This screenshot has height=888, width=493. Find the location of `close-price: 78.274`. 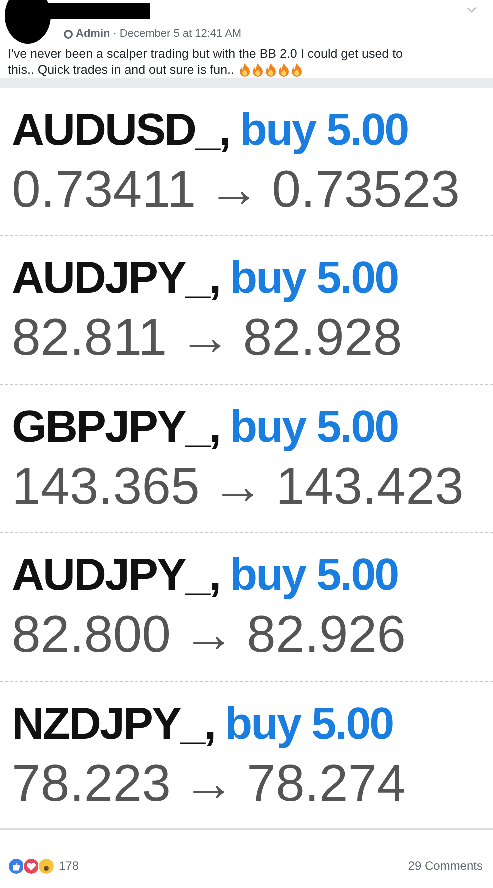

close-price: 78.274 is located at coordinates (326, 784).